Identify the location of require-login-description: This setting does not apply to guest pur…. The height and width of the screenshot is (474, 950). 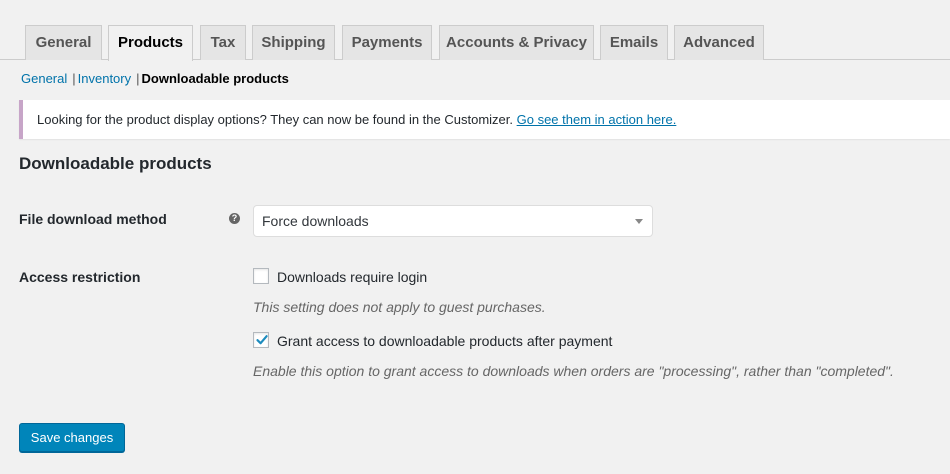
(399, 307).